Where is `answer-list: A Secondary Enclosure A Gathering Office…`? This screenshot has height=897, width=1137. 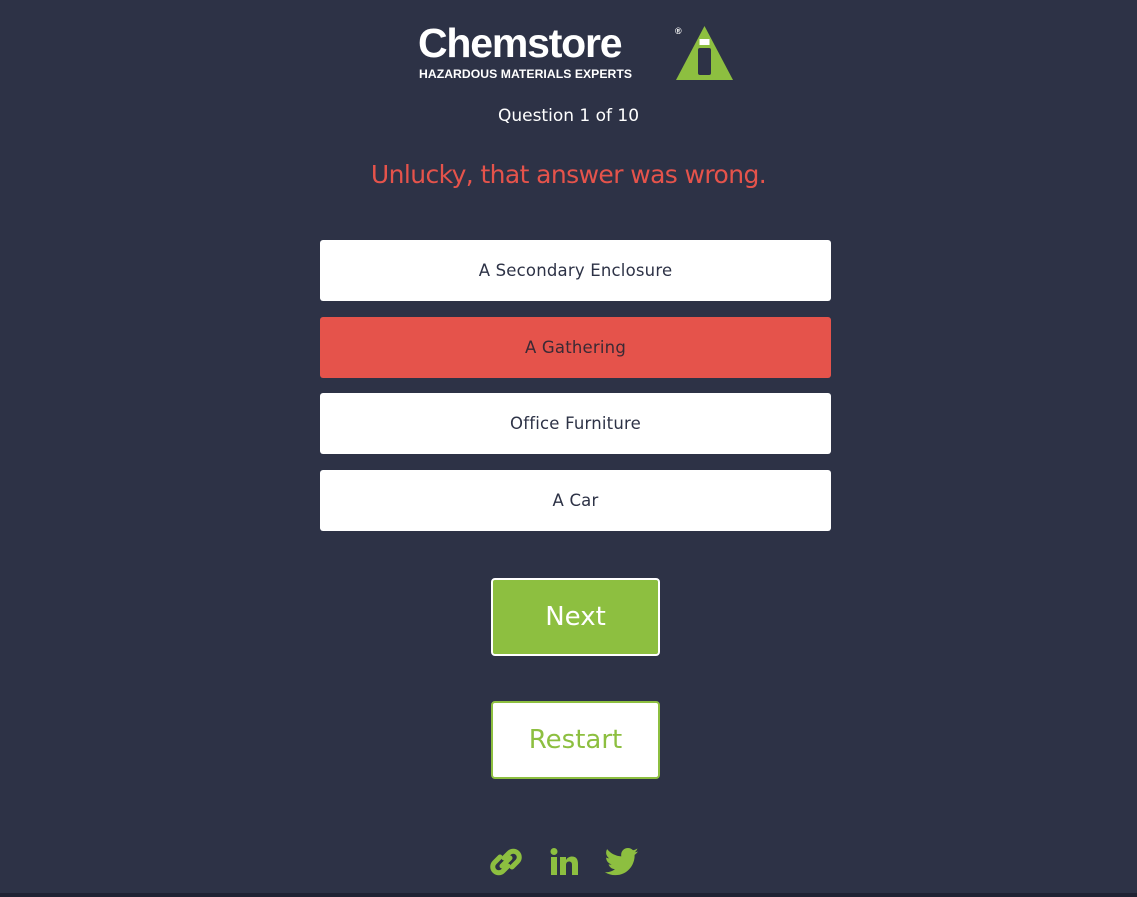 answer-list: A Secondary Enclosure A Gathering Office… is located at coordinates (575, 385).